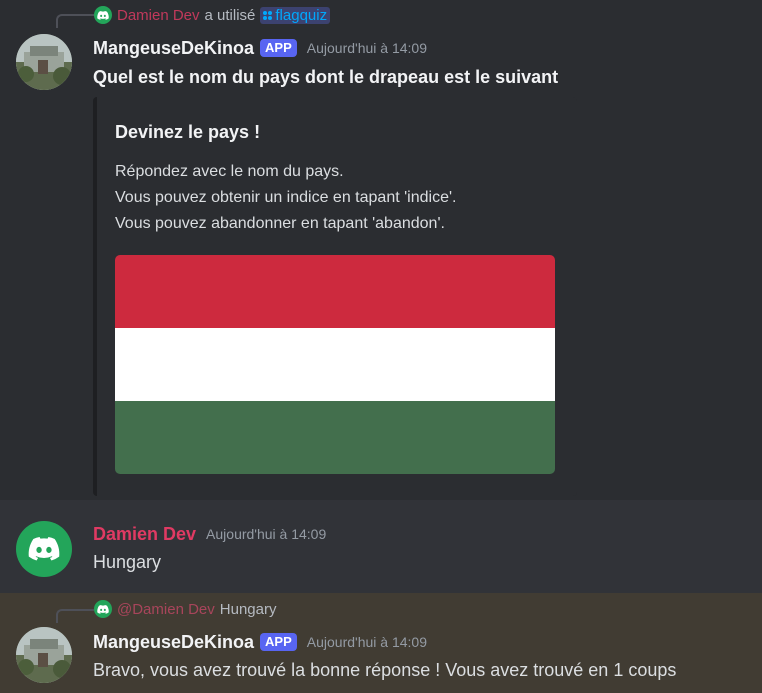 The height and width of the screenshot is (693, 762). What do you see at coordinates (230, 15) in the screenshot?
I see `reply-action: a utilisé` at bounding box center [230, 15].